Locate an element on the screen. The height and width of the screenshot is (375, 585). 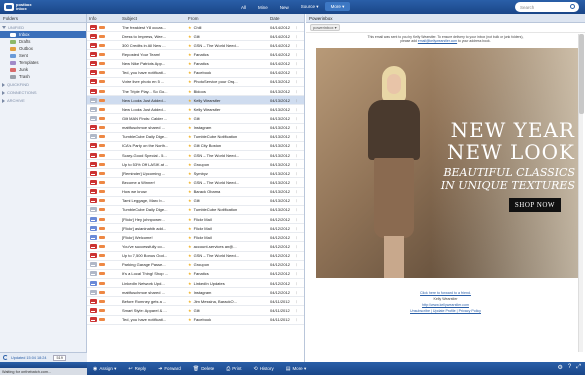
section-archive: ARCHIVE is located at coordinates (43, 100).